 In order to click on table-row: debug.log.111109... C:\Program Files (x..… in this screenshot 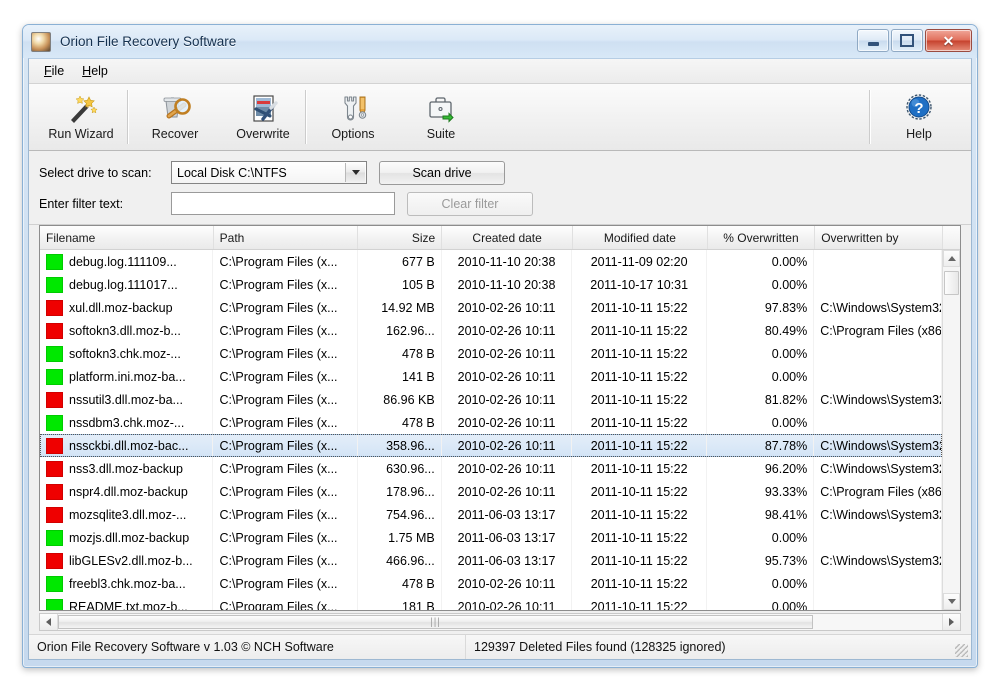, I will do `click(491, 261)`.